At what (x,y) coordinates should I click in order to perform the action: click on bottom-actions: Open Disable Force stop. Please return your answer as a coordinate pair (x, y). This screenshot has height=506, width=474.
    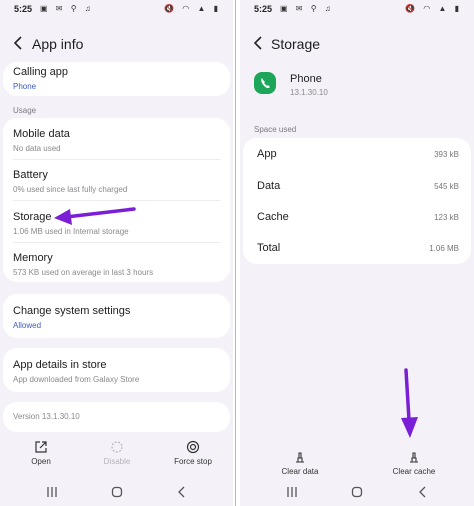
    Looking at the image, I should click on (116, 460).